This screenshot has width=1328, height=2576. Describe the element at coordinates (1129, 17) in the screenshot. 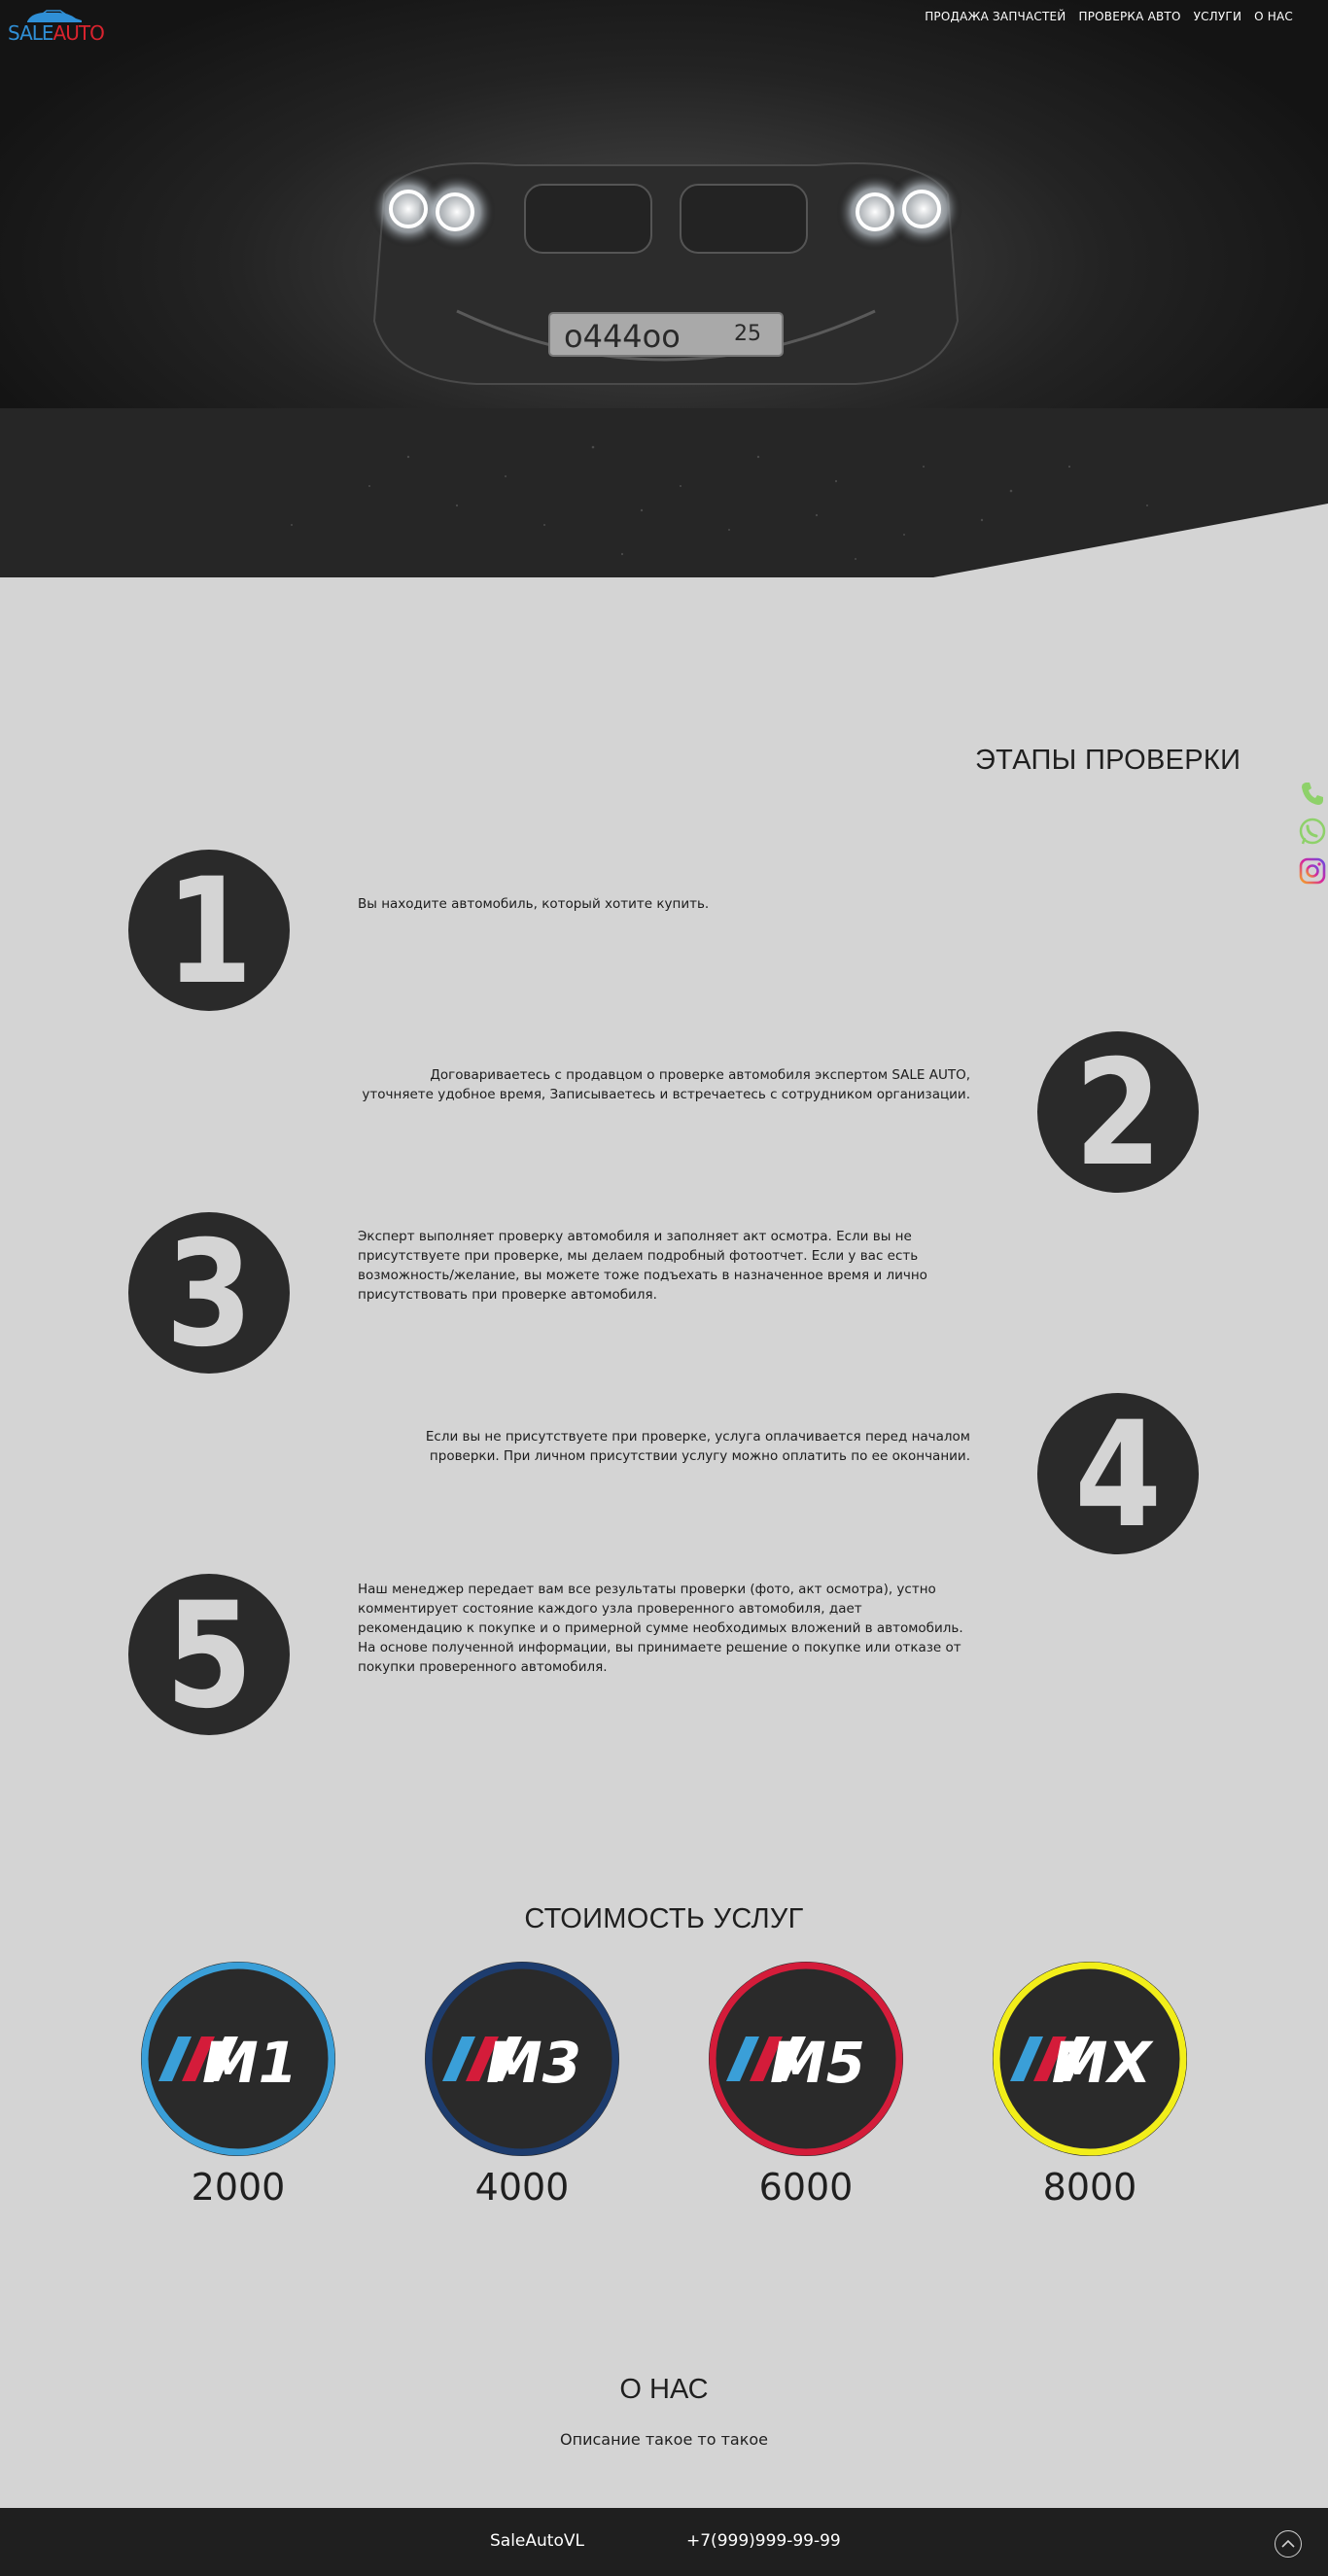

I see `nav-item-car-check: ПРОВЕРКА АВТО` at that location.